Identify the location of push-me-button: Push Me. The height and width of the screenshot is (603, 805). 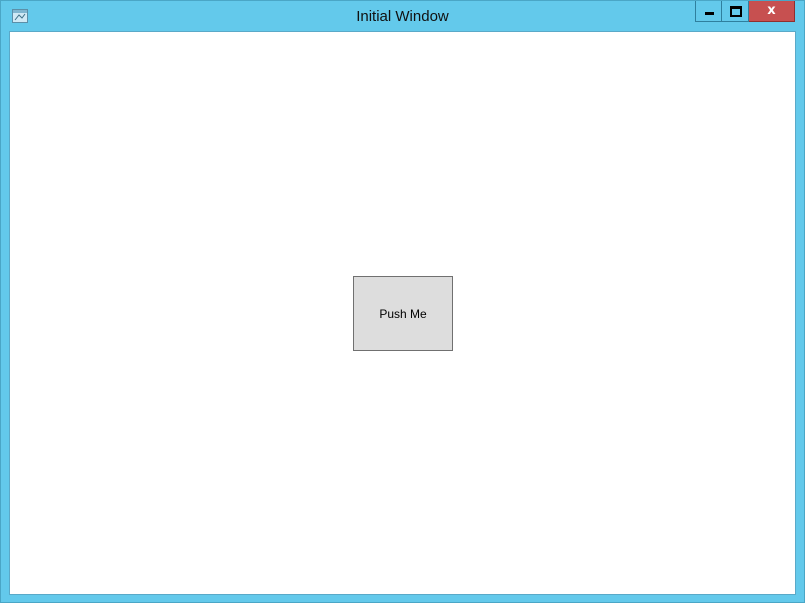
(403, 313).